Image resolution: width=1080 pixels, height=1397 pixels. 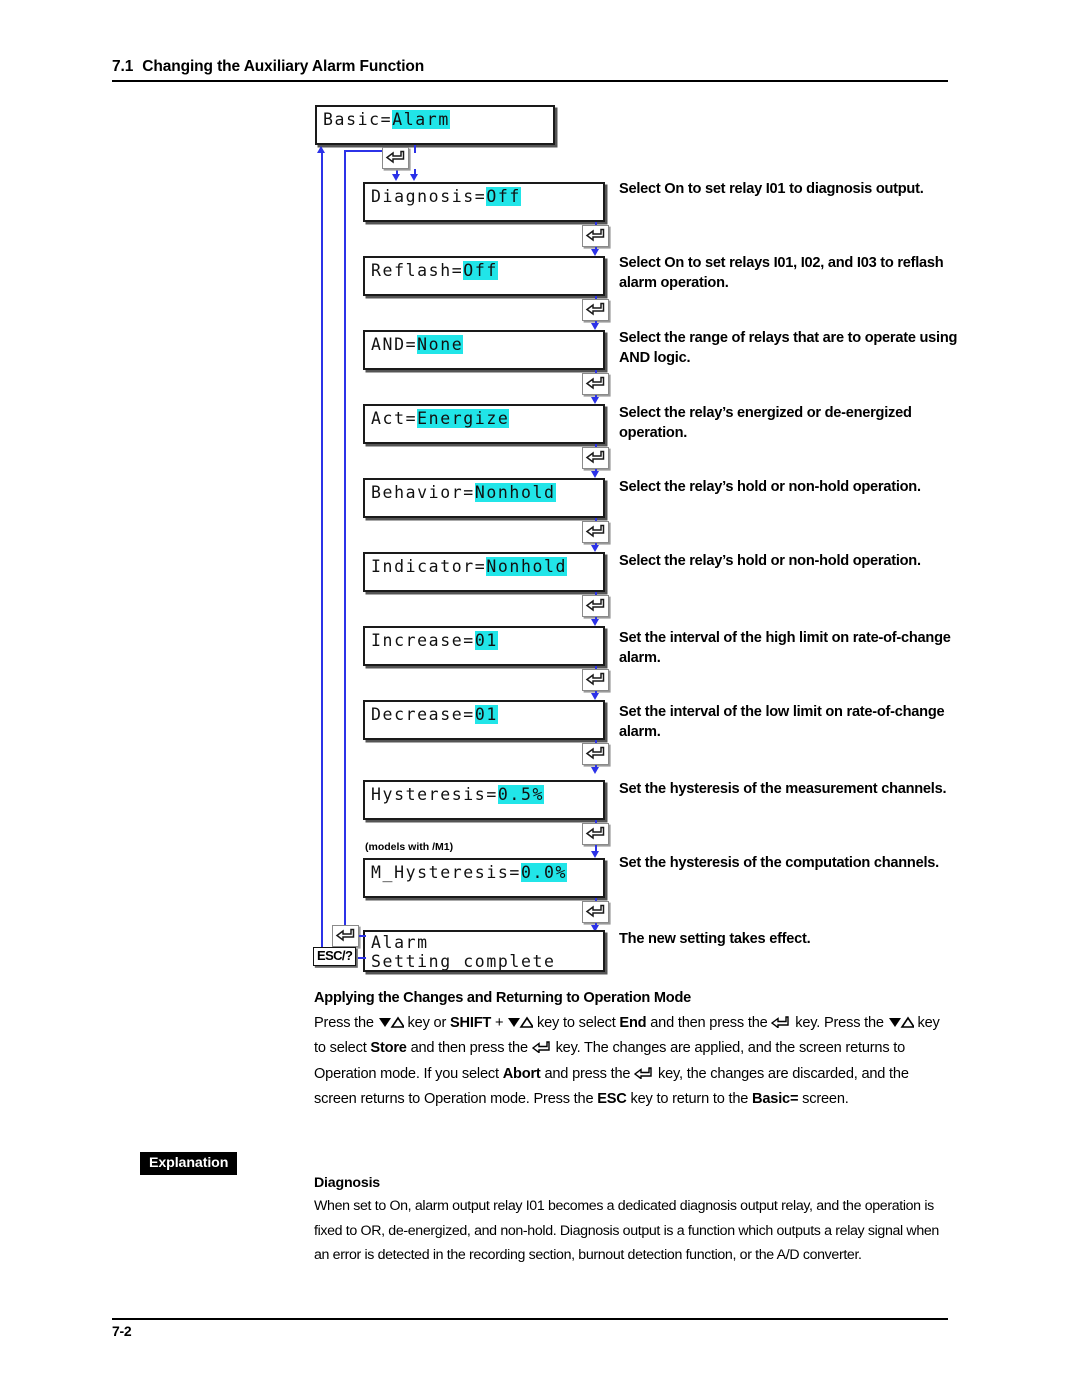 I want to click on updown-key-icon, so click(x=392, y=1024).